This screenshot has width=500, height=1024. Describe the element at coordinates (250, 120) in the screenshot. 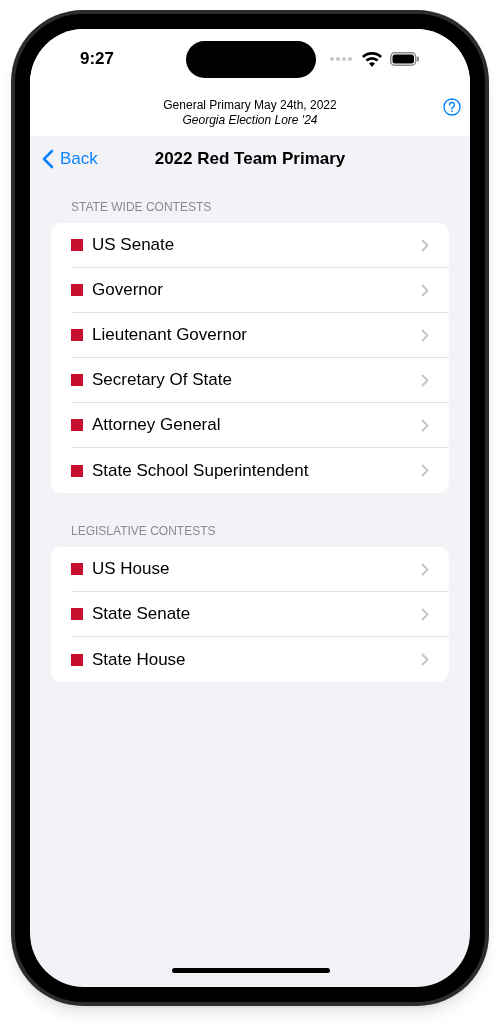

I see `header-subtitle: Georgia Election Lore '24` at that location.